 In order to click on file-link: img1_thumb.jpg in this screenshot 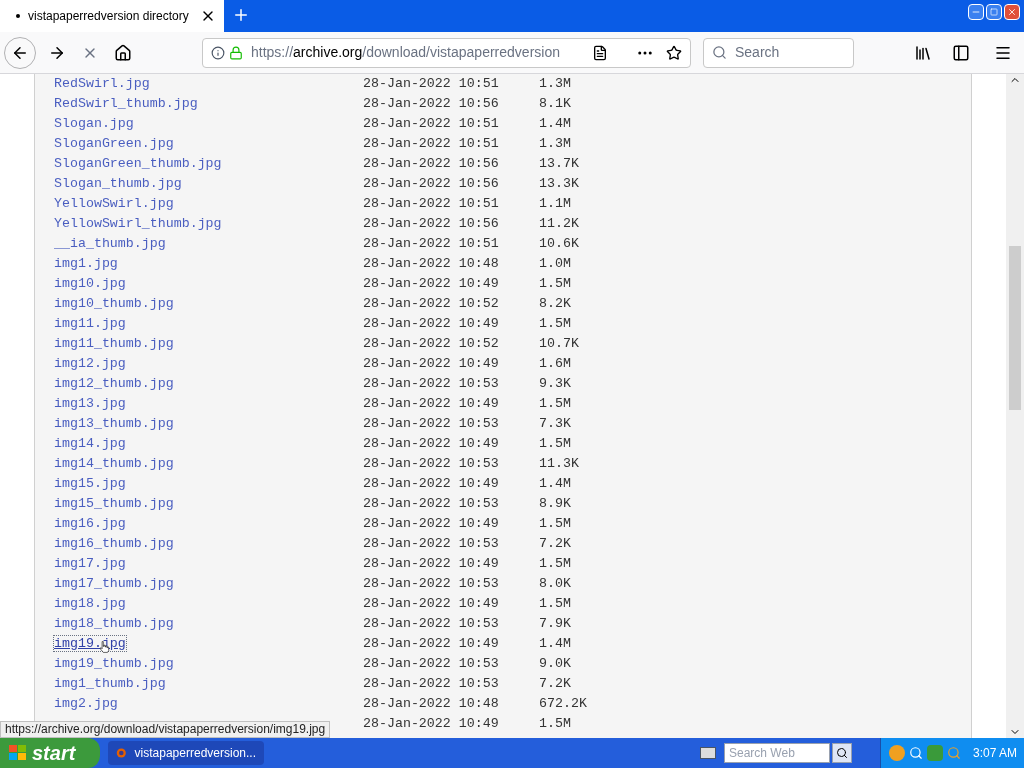, I will do `click(110, 684)`.